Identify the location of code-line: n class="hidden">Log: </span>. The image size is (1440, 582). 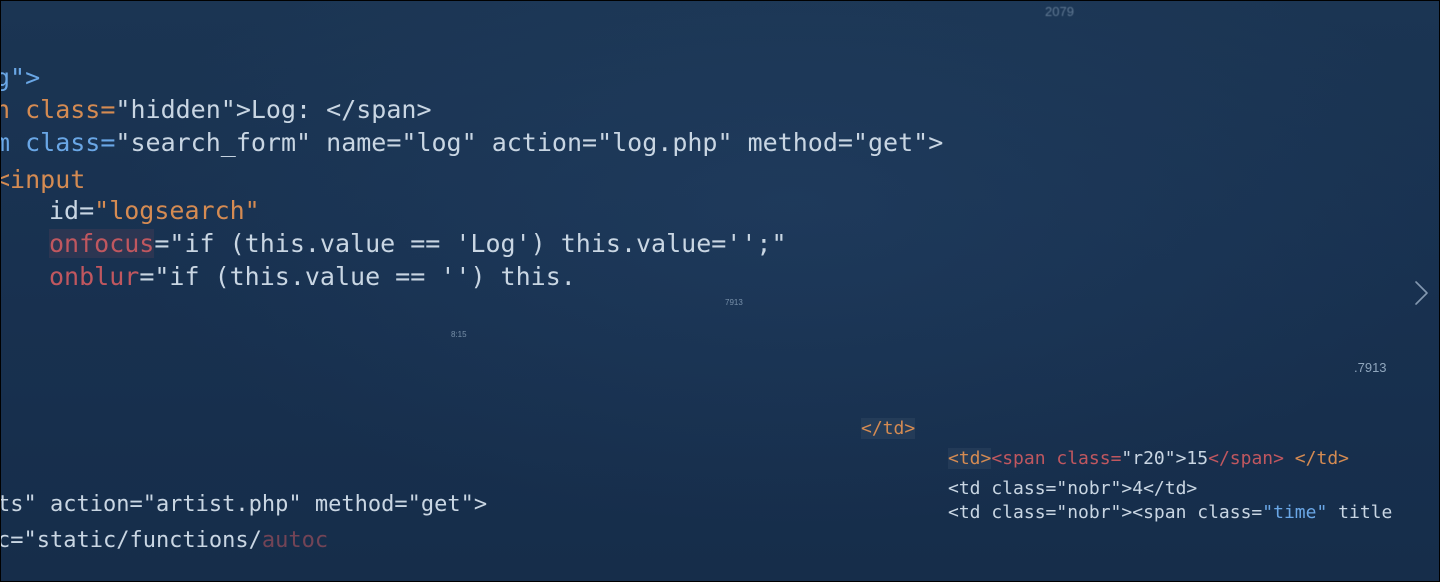
(216, 109).